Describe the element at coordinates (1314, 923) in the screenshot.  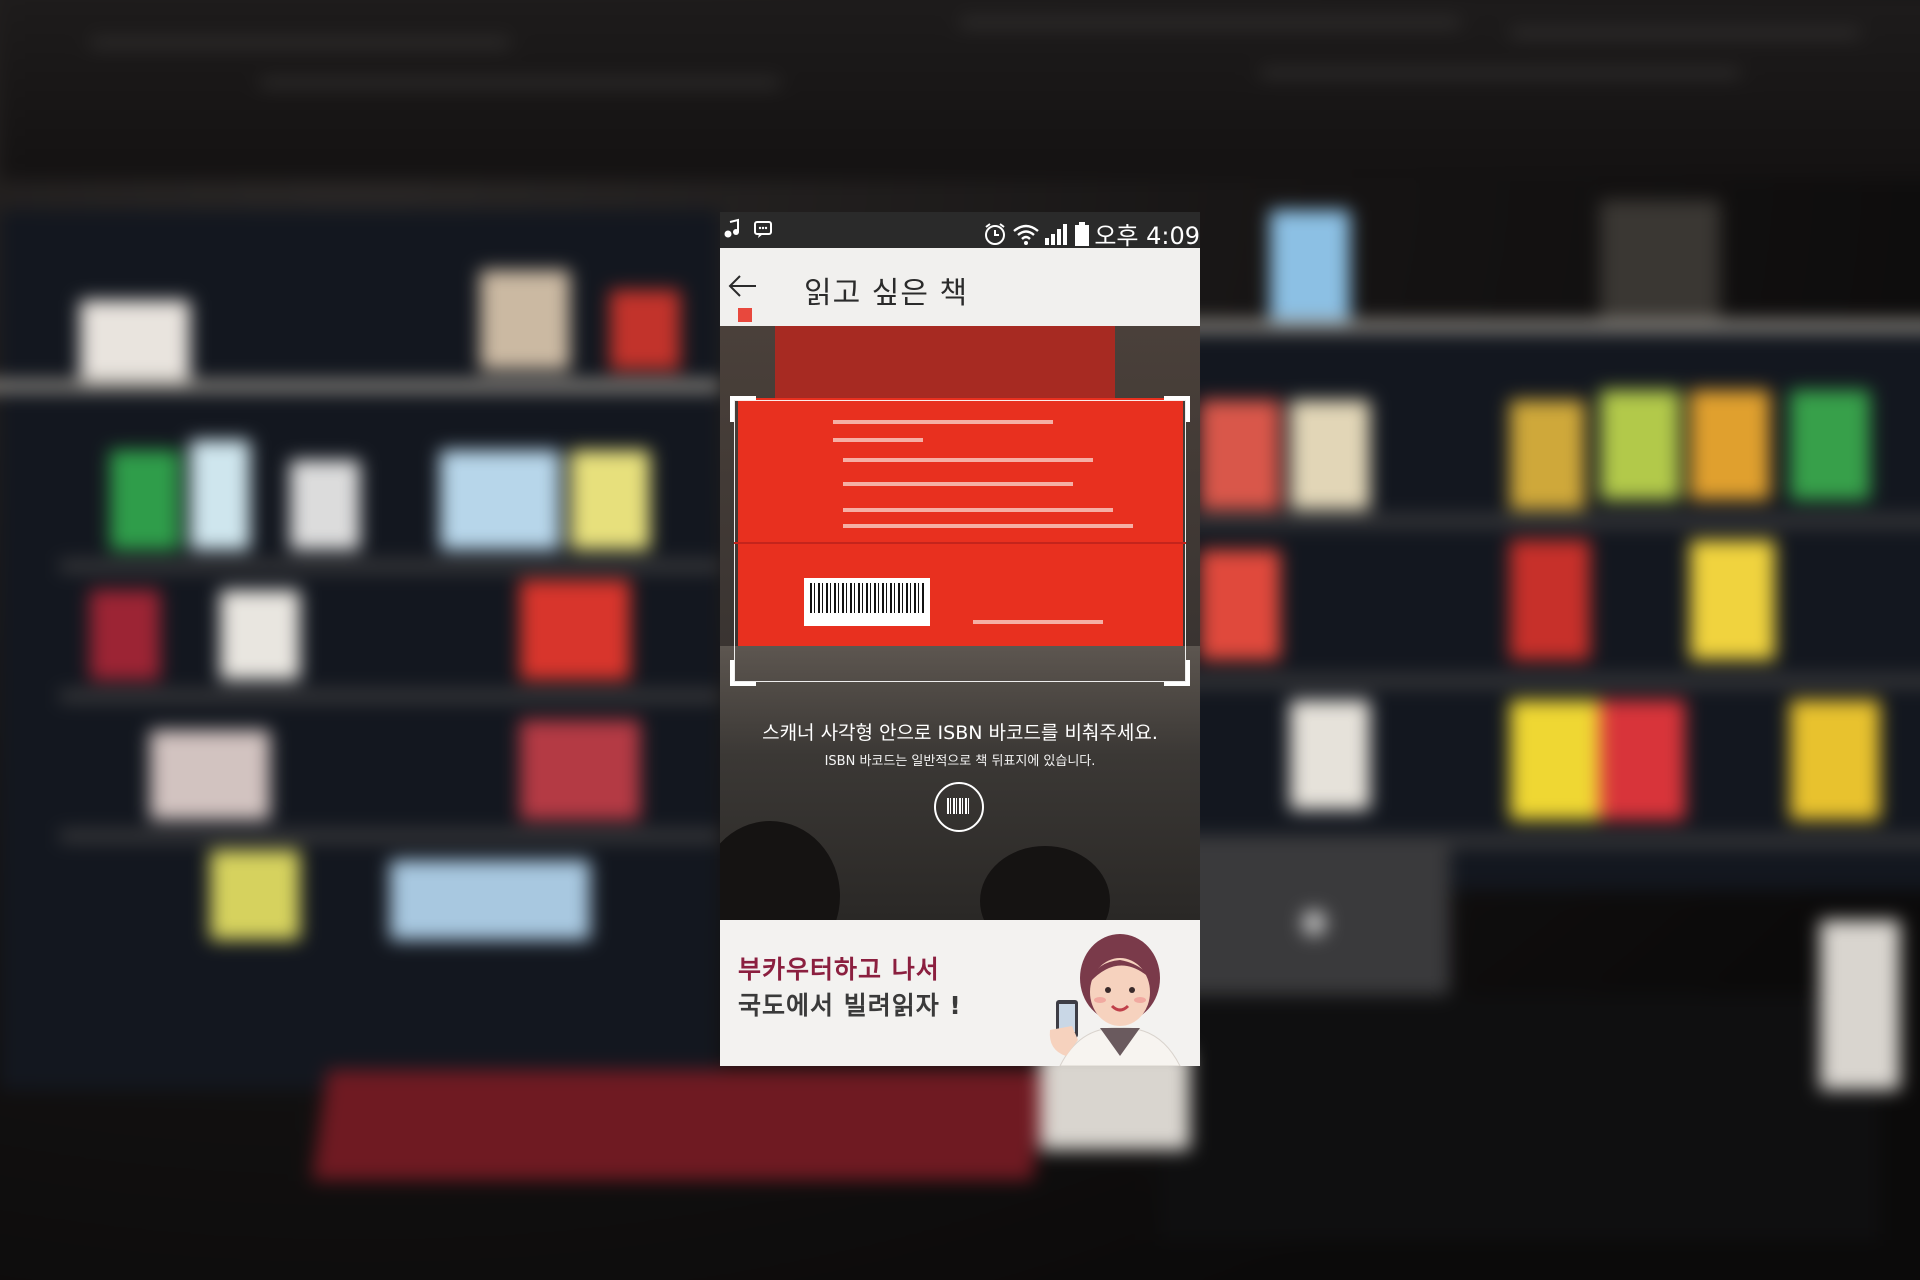
I see `apple-logo-icon` at that location.